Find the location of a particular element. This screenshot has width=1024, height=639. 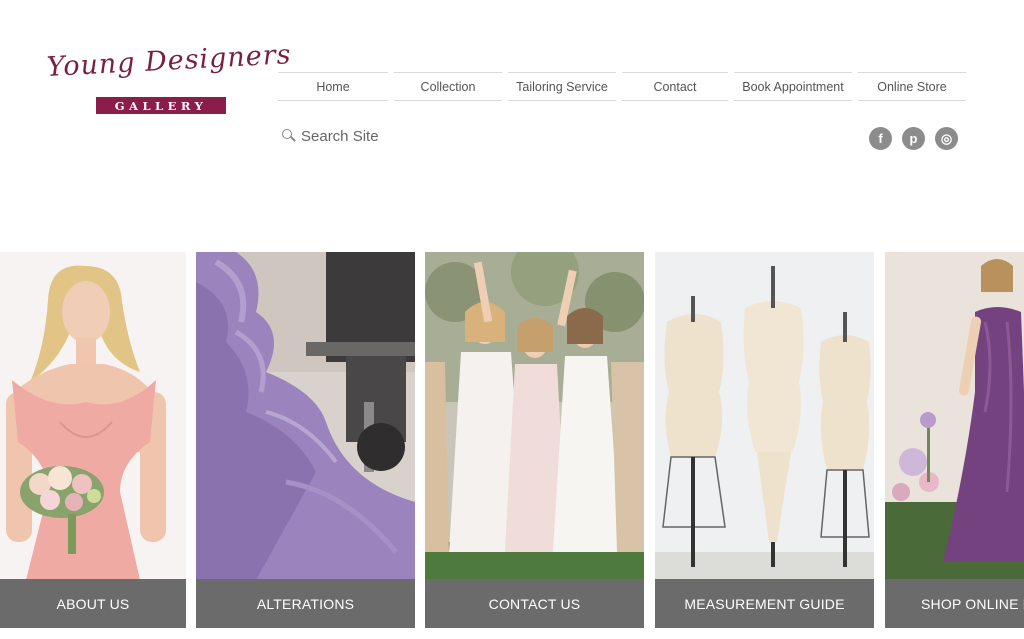

bridesmaid-blush-dress-image is located at coordinates (93, 416).